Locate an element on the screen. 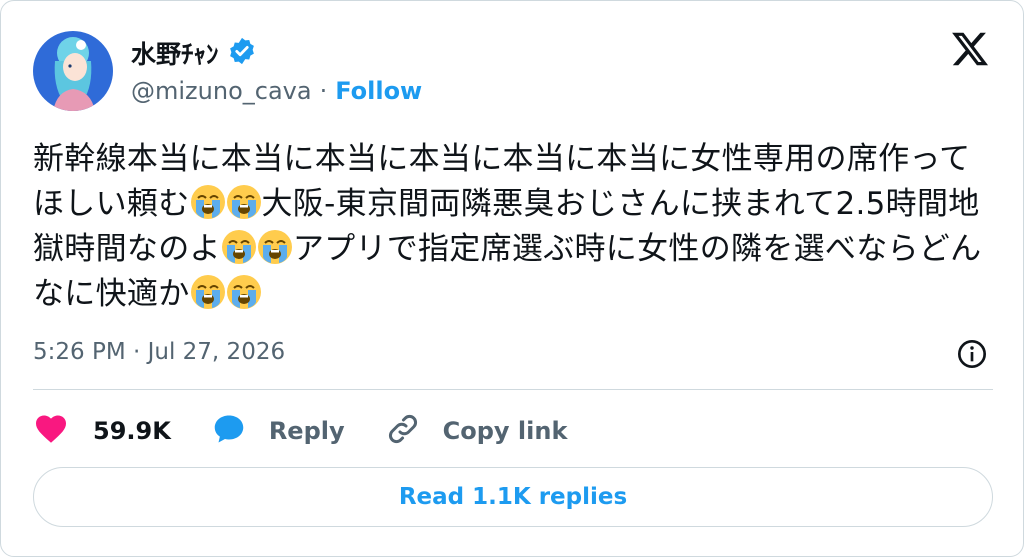  divider is located at coordinates (513, 389).